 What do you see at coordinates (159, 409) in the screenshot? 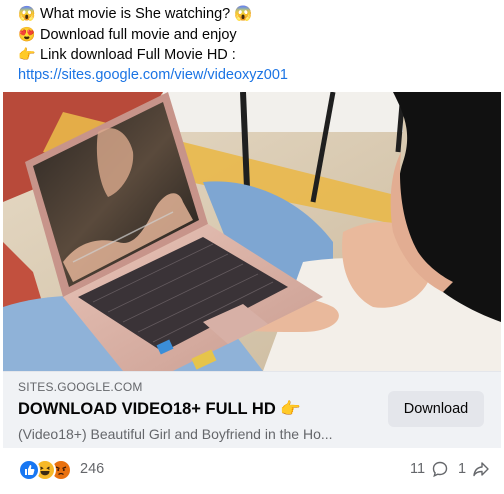
I see `preview-title: DOWNLOAD VIDEO18+ FULL HD 👉` at bounding box center [159, 409].